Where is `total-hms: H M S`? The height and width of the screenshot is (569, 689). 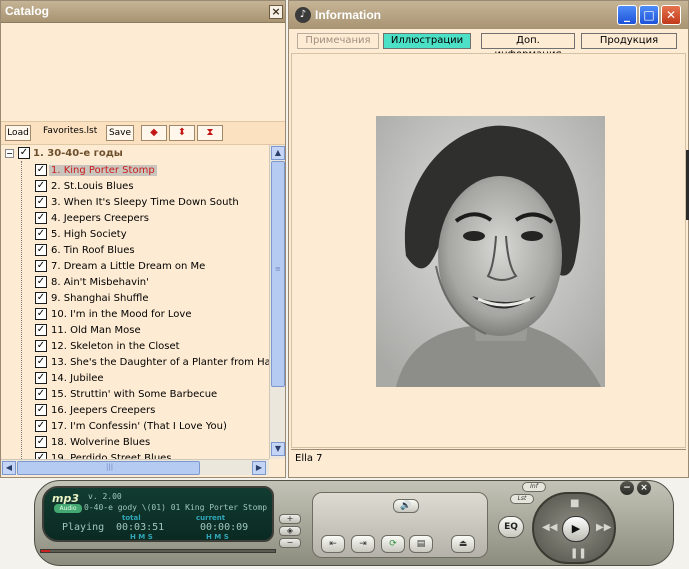
total-hms: H M S is located at coordinates (141, 537).